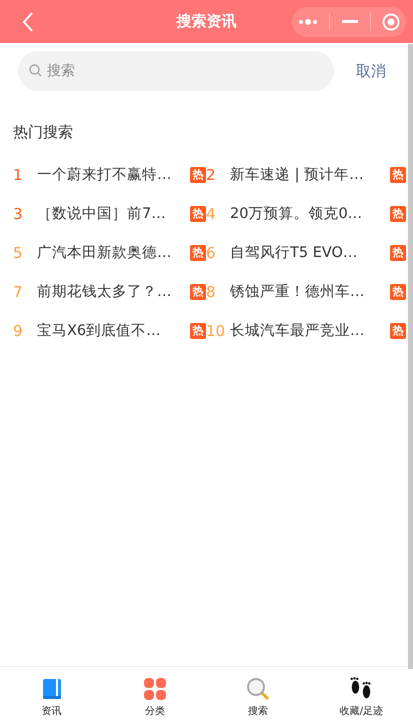 This screenshot has width=413, height=727. I want to click on section-title: 热门搜索, so click(43, 132).